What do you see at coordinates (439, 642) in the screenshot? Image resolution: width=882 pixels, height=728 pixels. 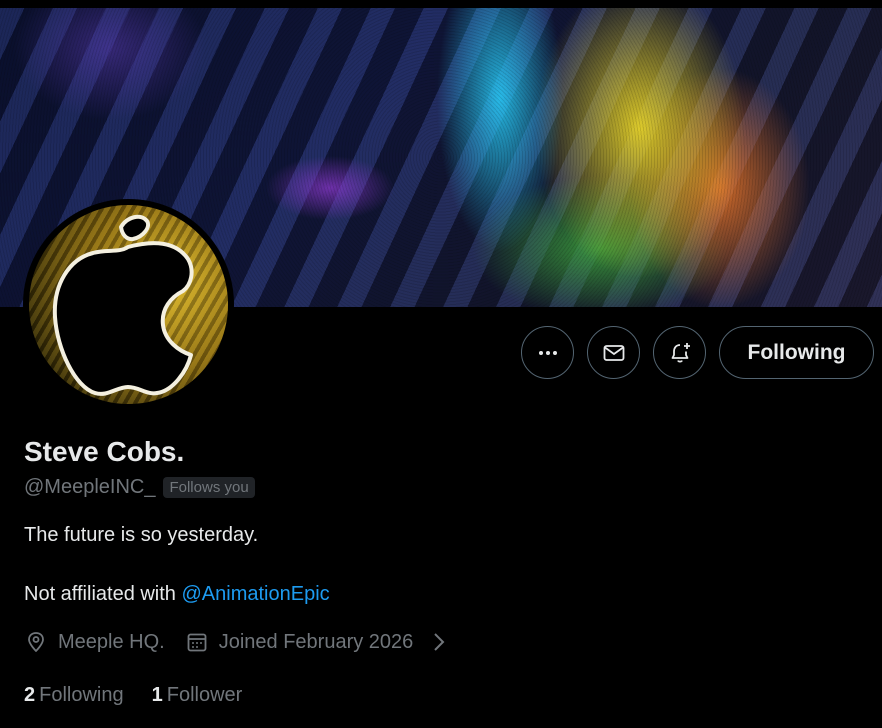 I see `chevron-right-icon` at bounding box center [439, 642].